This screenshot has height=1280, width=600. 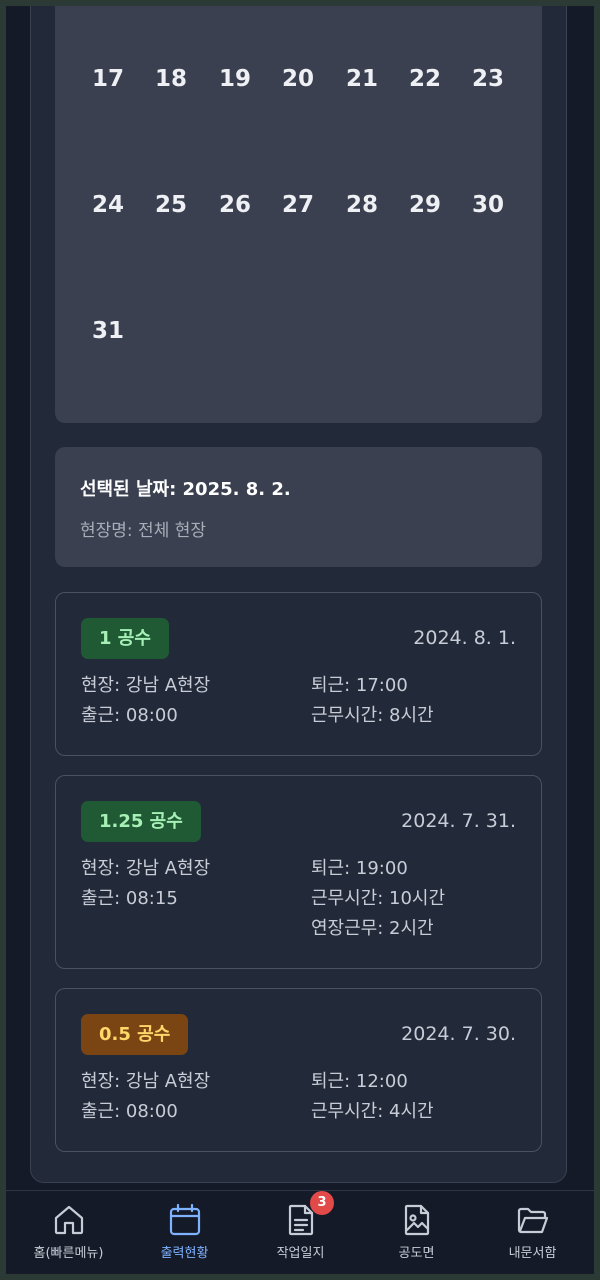 What do you see at coordinates (425, 79) in the screenshot?
I see `calendar-day: 22` at bounding box center [425, 79].